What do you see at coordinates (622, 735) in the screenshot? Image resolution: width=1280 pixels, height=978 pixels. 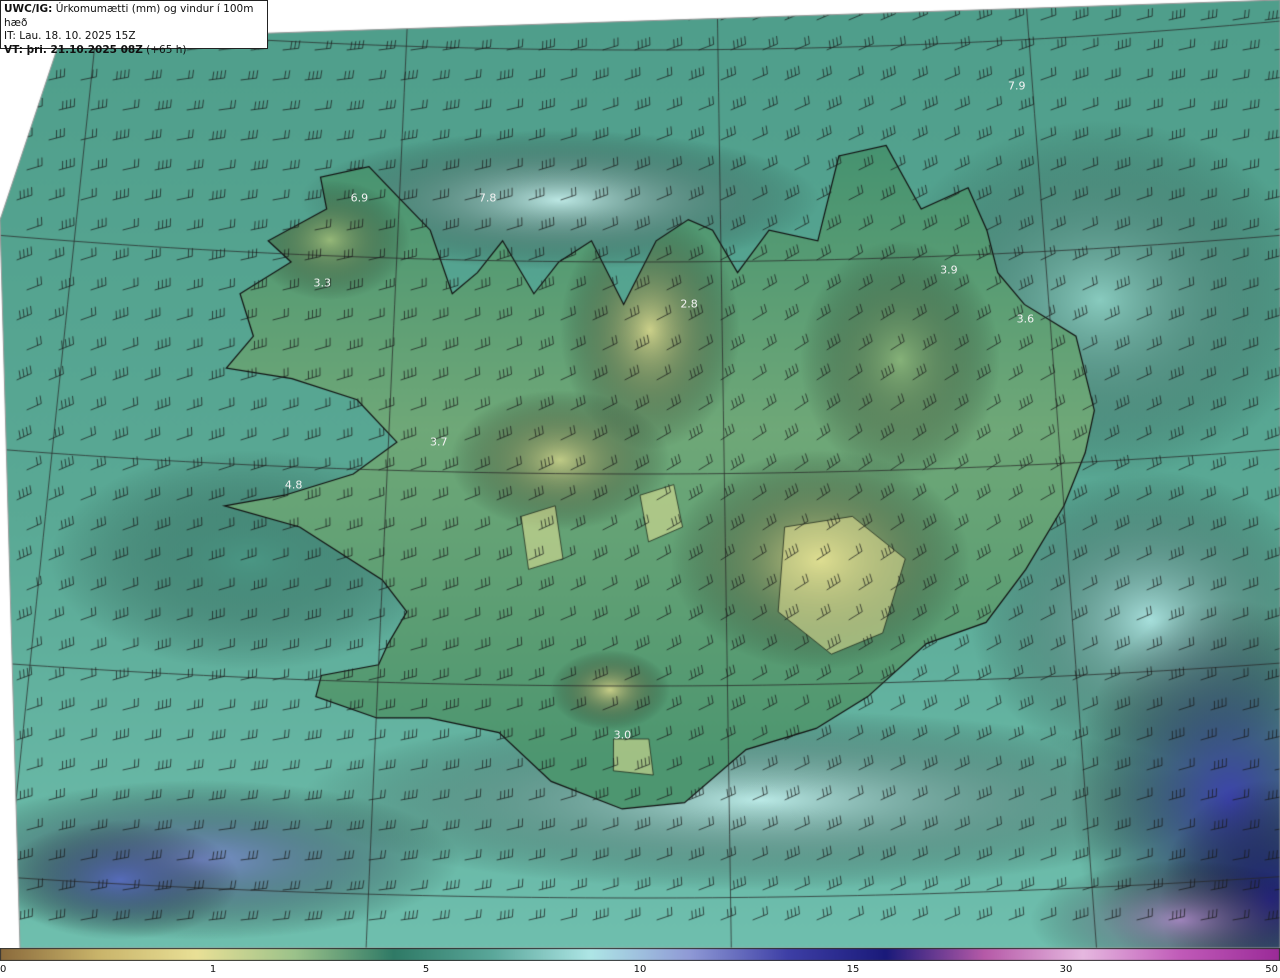 I see `map-value-label: 3.0` at bounding box center [622, 735].